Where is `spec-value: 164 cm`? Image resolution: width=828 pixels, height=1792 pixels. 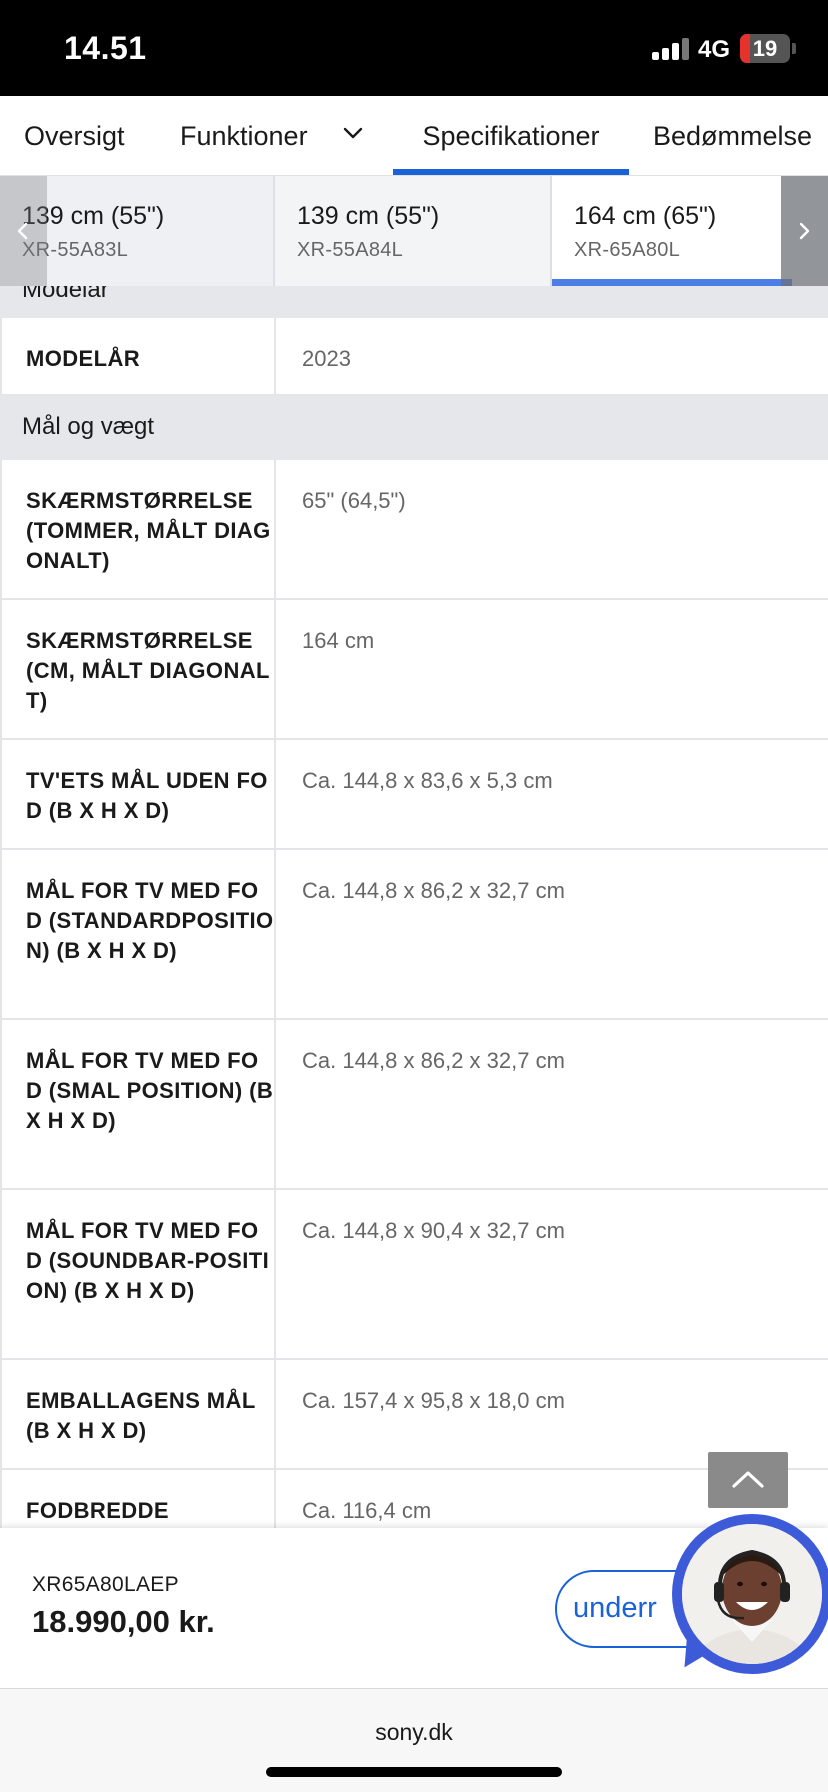 spec-value: 164 cm is located at coordinates (338, 640).